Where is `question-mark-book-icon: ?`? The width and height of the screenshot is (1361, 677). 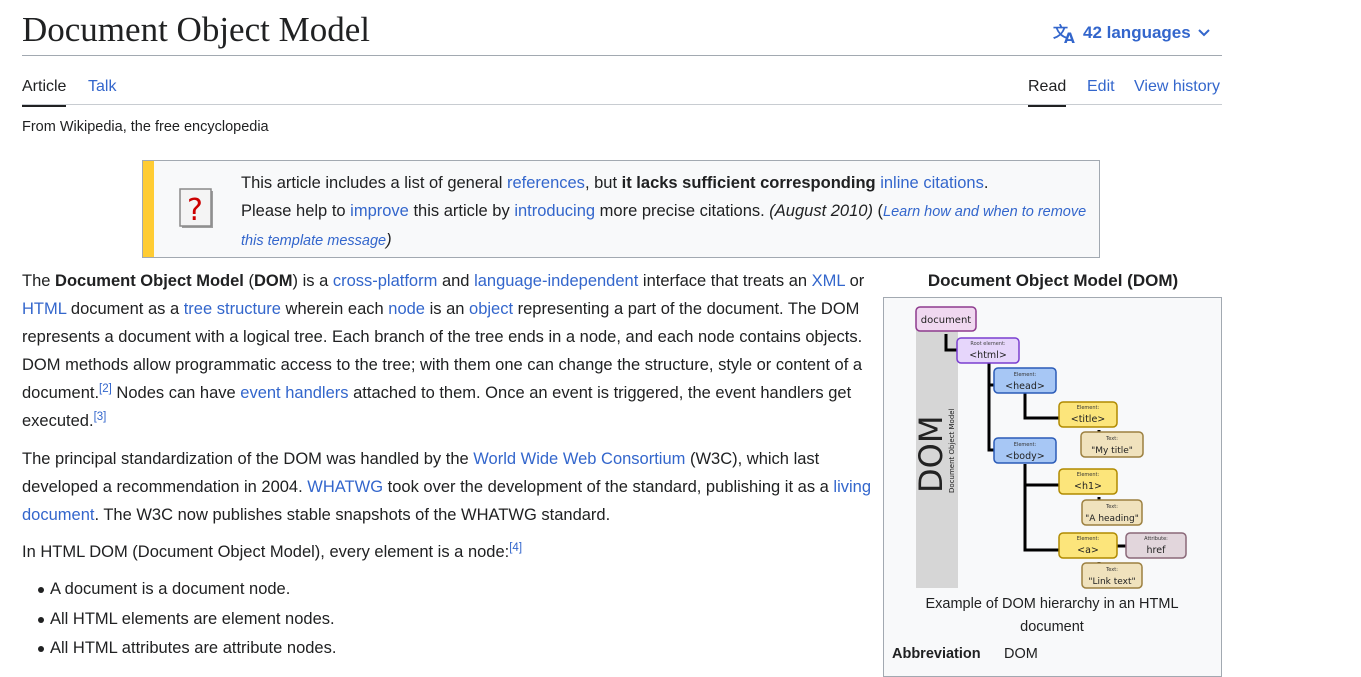 question-mark-book-icon: ? is located at coordinates (197, 209).